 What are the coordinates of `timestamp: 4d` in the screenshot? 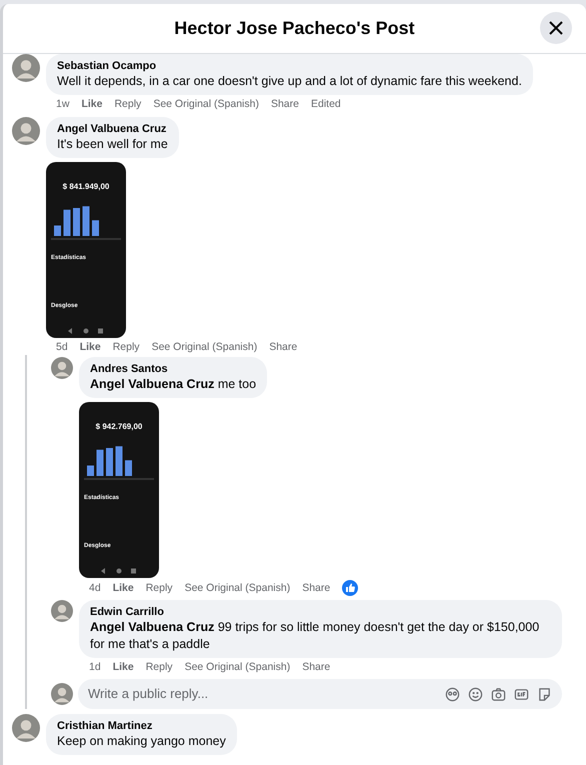 It's located at (95, 588).